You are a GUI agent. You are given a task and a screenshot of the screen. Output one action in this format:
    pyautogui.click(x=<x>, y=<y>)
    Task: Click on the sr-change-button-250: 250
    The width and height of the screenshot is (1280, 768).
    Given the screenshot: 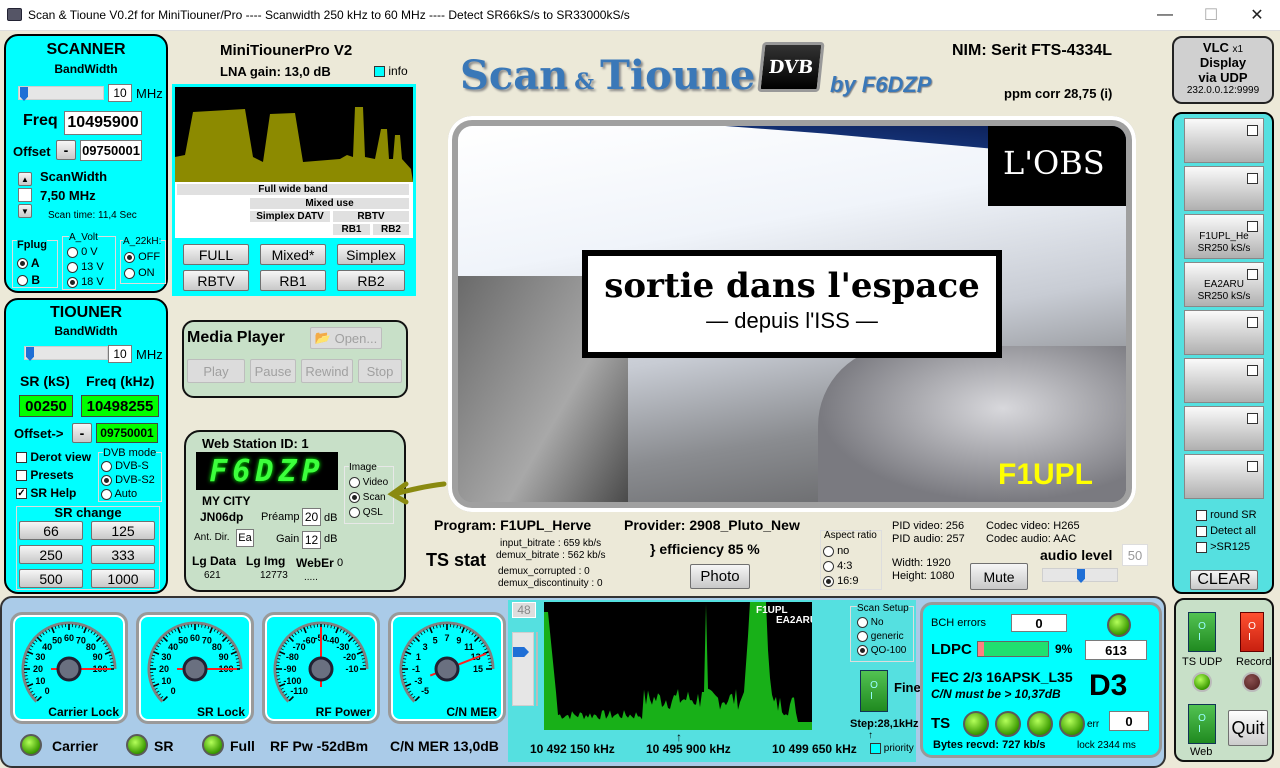 What is the action you would take?
    pyautogui.click(x=51, y=554)
    